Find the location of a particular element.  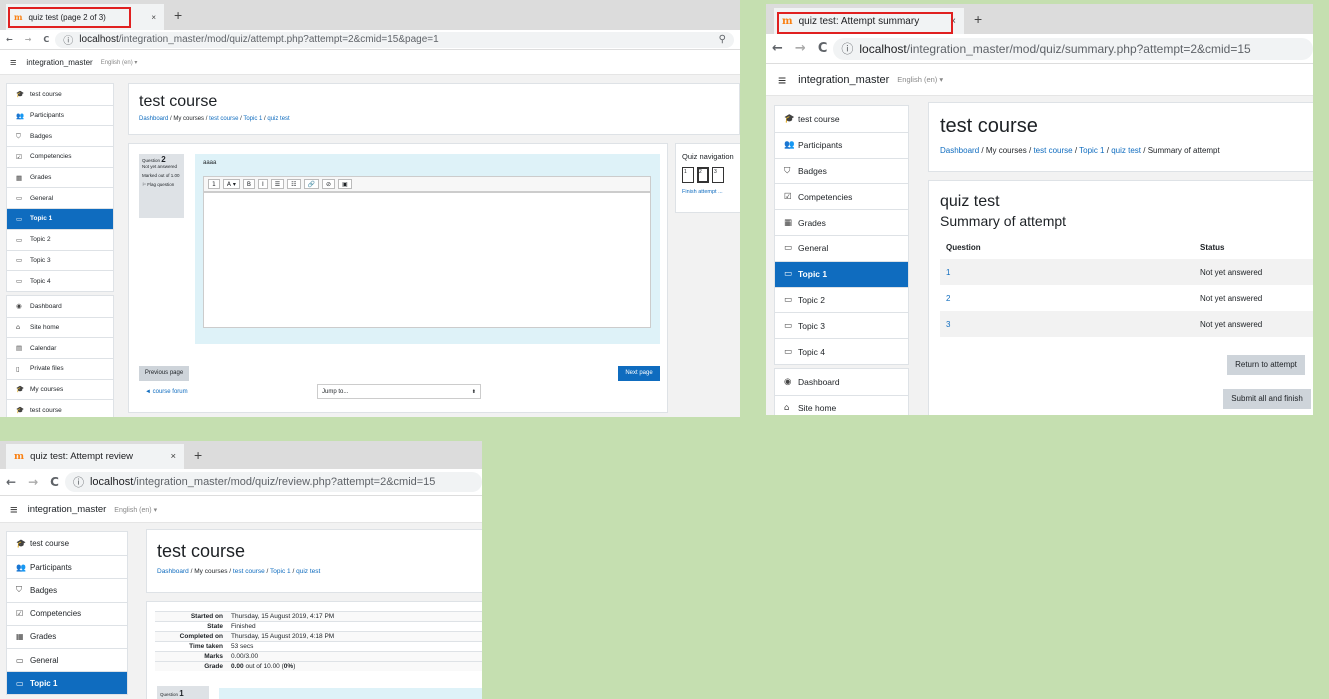

editor-button-1: A ▾ is located at coordinates (231, 184).